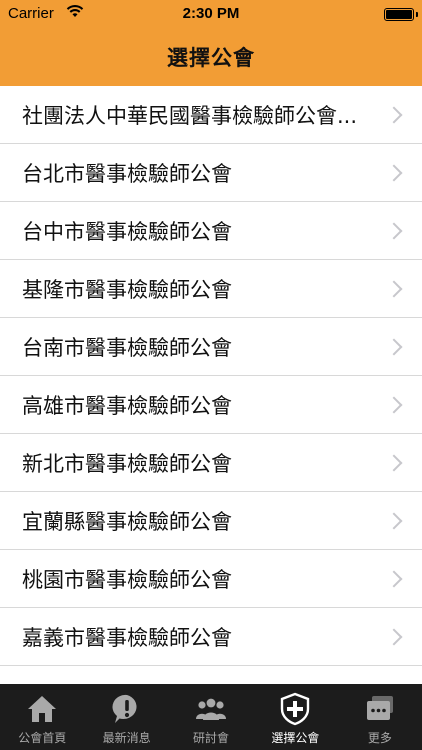 This screenshot has width=422, height=750. I want to click on tab-home: 公會首頁, so click(42, 717).